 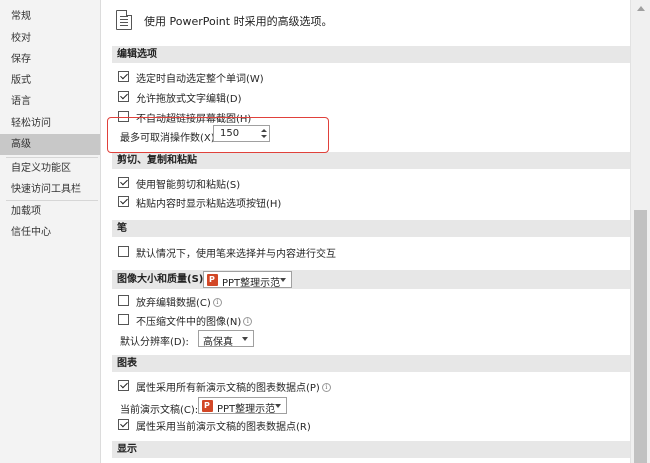 I want to click on pen-select-checkbox, so click(x=123, y=251).